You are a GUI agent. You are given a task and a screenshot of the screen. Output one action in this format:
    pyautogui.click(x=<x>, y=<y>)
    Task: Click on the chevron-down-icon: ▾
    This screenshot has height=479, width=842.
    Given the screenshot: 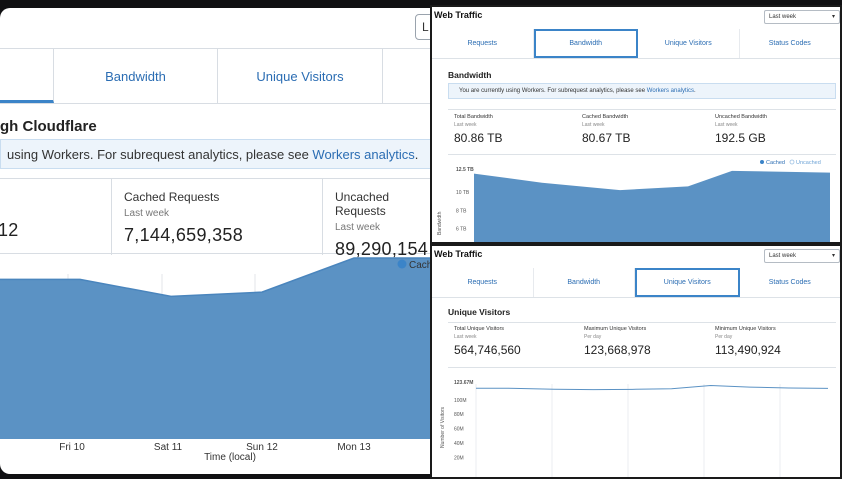 What is the action you would take?
    pyautogui.click(x=833, y=17)
    